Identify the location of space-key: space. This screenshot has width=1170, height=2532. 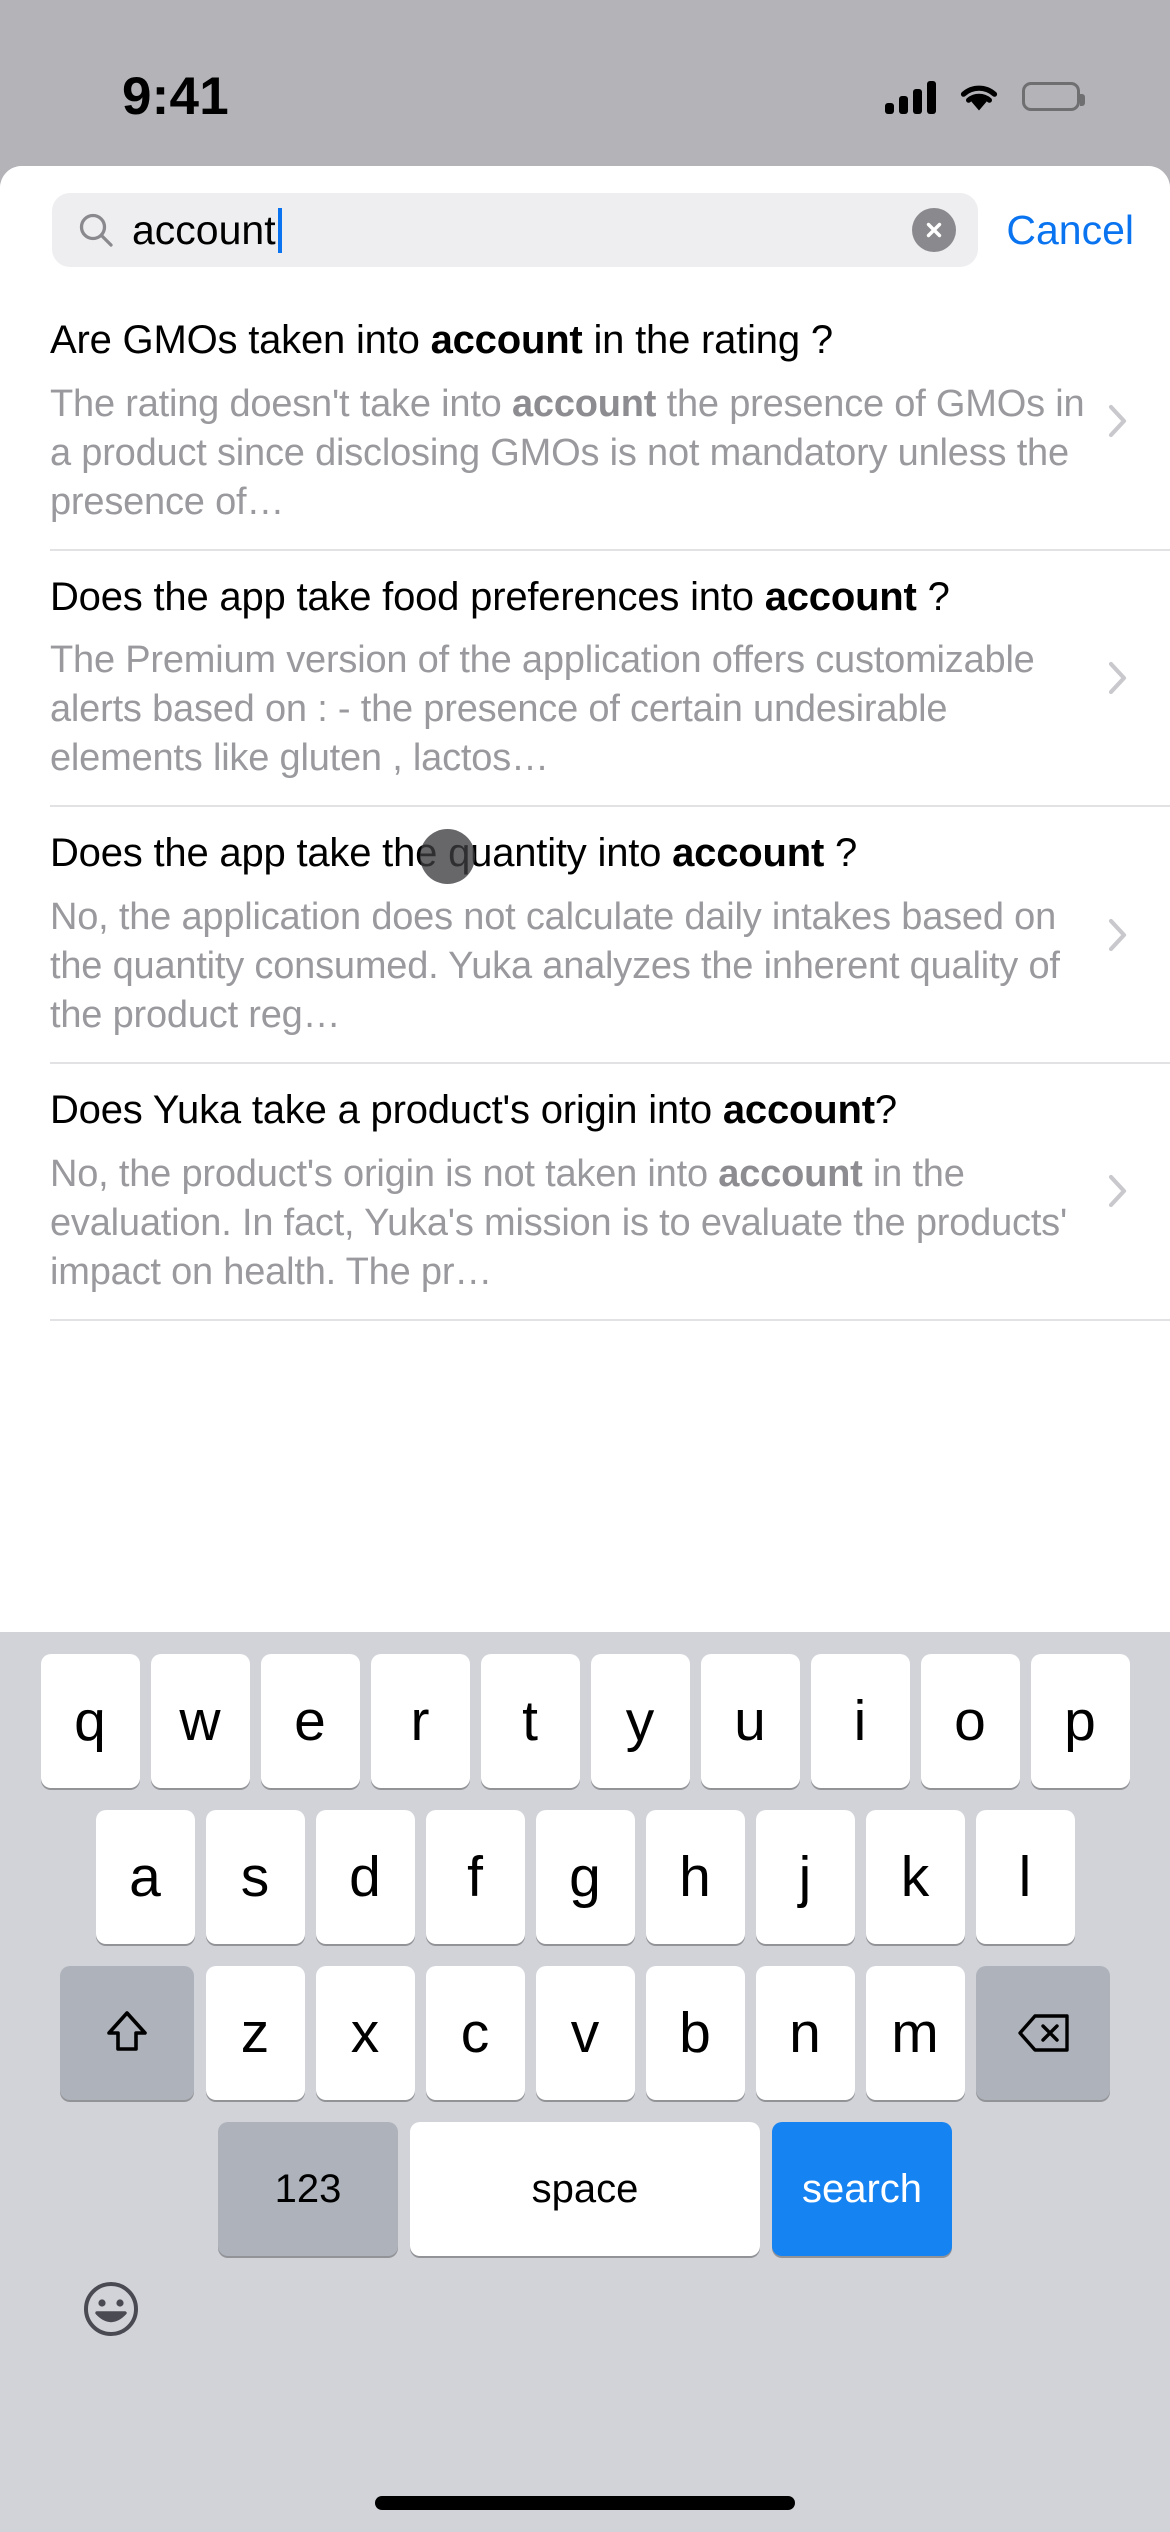
(585, 2189).